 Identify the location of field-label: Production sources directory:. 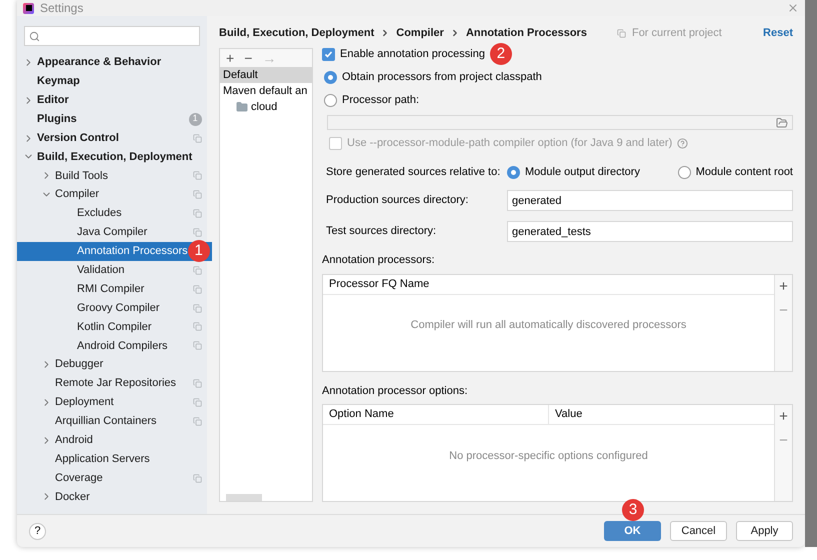
(398, 200).